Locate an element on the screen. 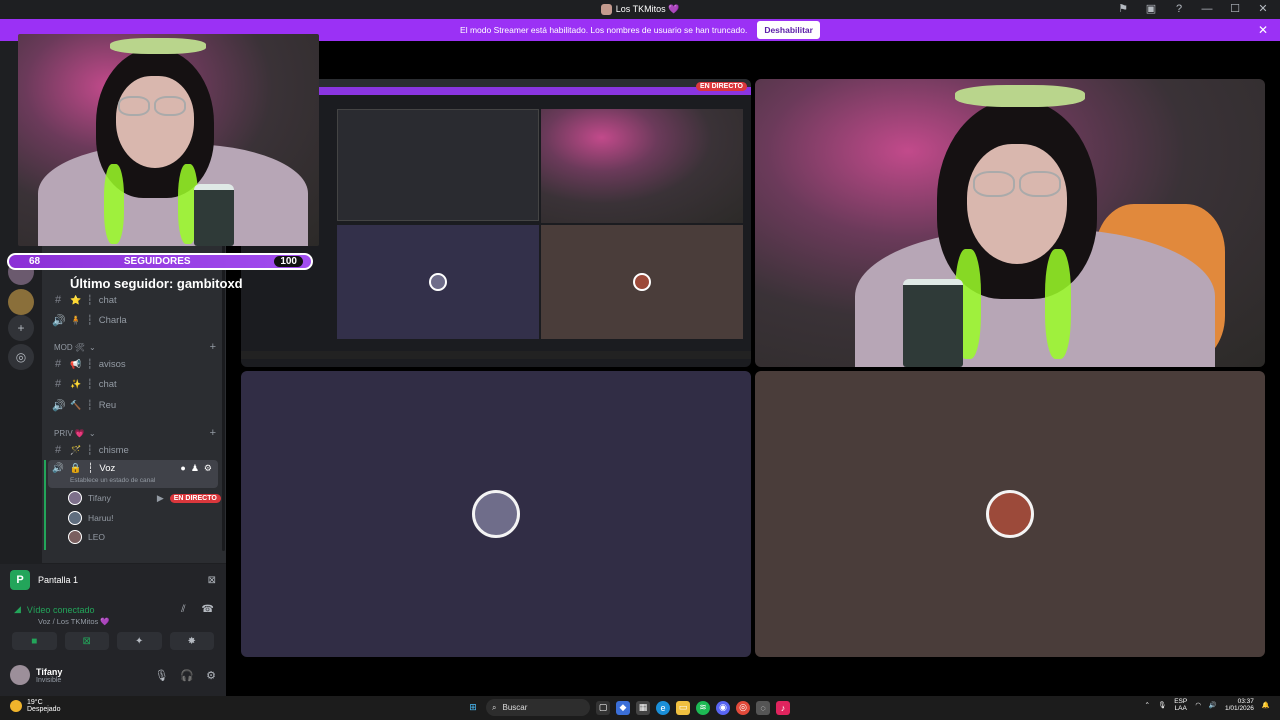 The height and width of the screenshot is (720, 1280). channel-reu: 🔊 🔨 ┆ Reu is located at coordinates (136, 405).